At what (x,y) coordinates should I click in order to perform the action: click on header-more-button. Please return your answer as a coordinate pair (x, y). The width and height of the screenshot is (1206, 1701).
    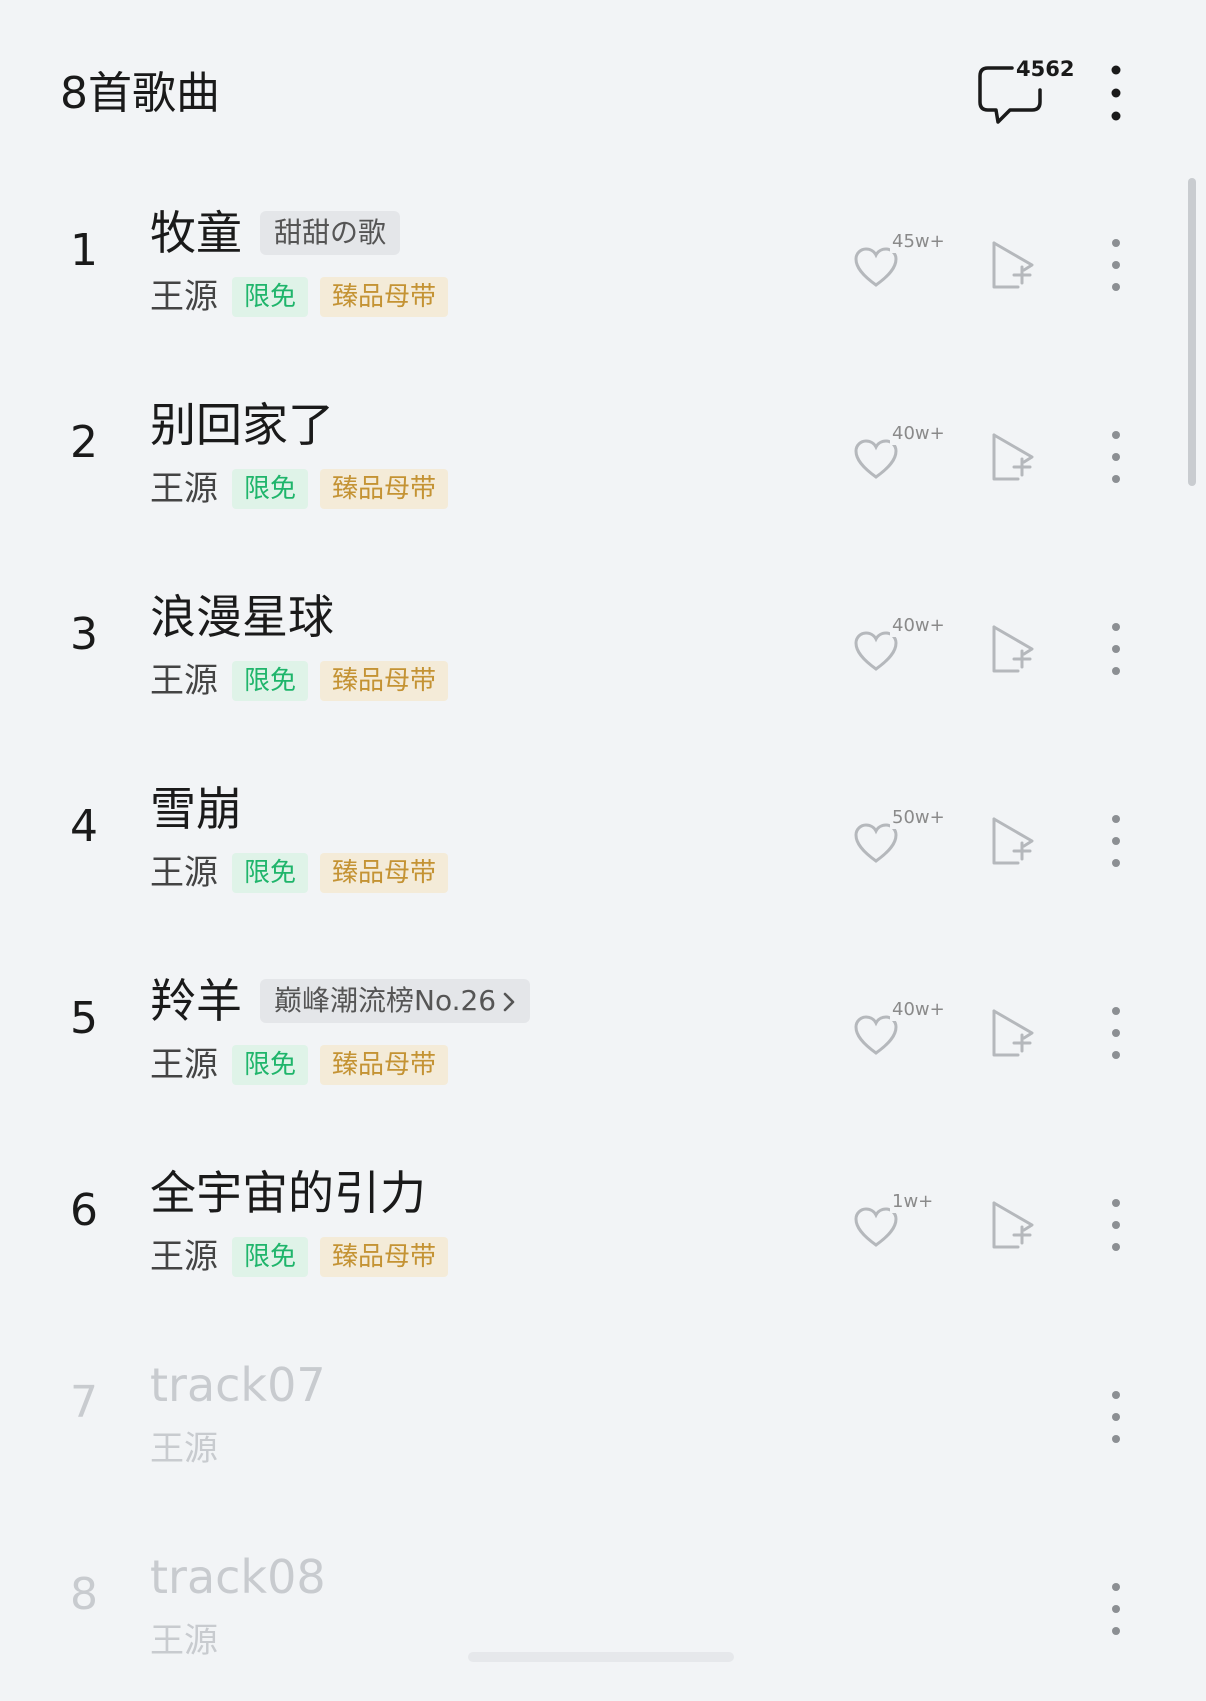
    Looking at the image, I should click on (1116, 93).